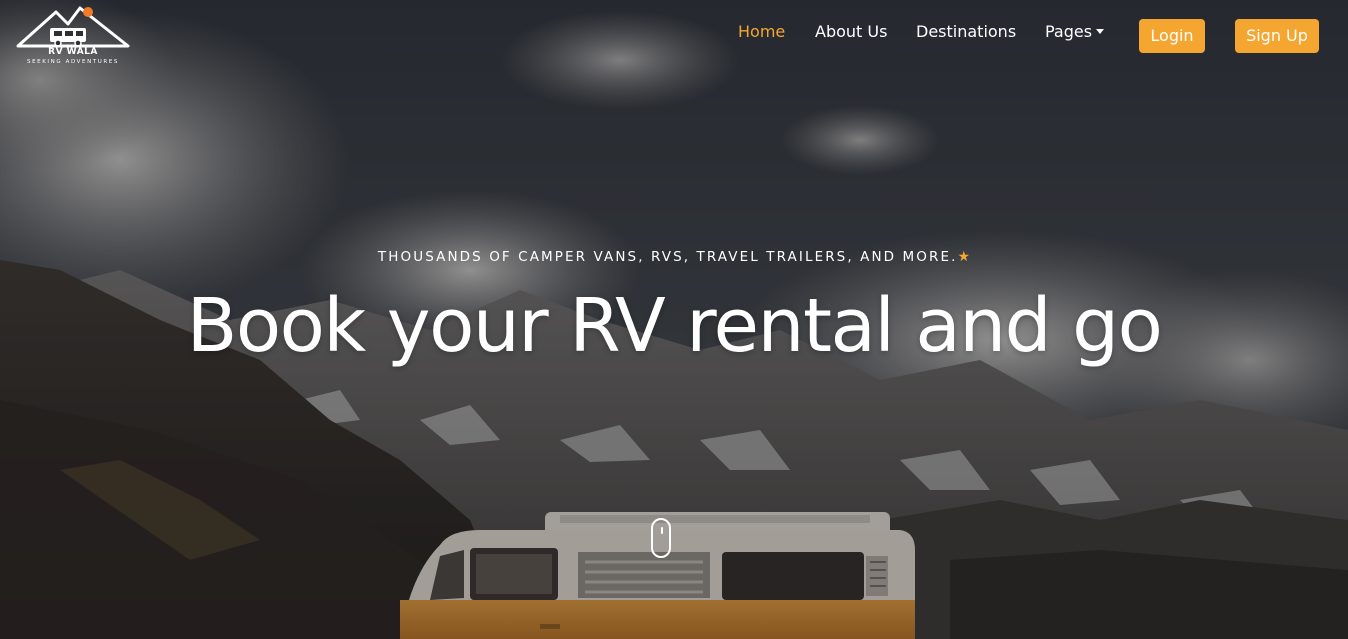 The width and height of the screenshot is (1348, 639). I want to click on nav-pages-dropdown: Pages, so click(1075, 31).